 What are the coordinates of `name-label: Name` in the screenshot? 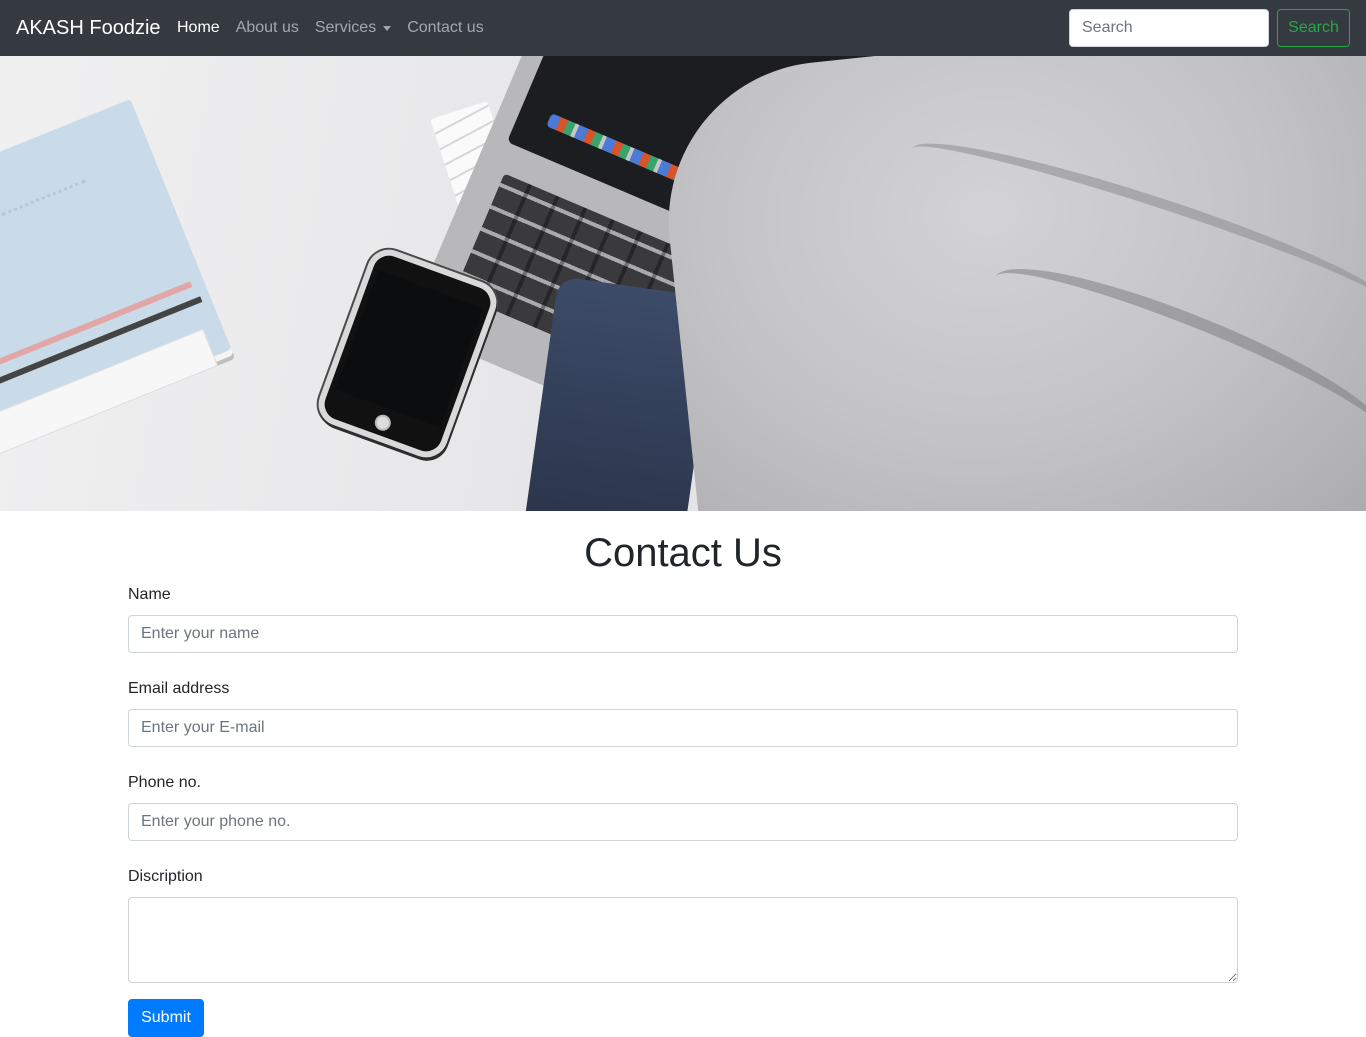 It's located at (149, 594).